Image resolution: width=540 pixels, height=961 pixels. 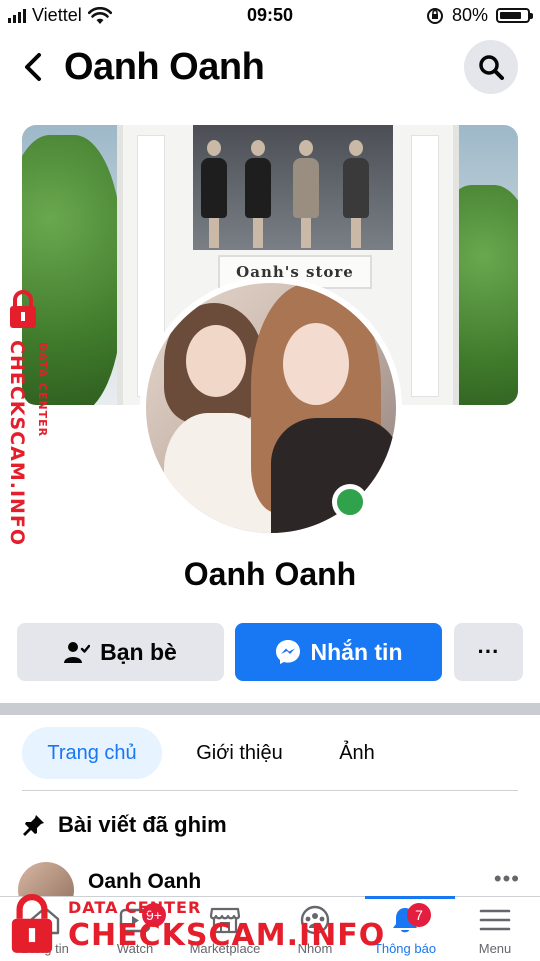 I want to click on chevron-left-icon, so click(x=33, y=67).